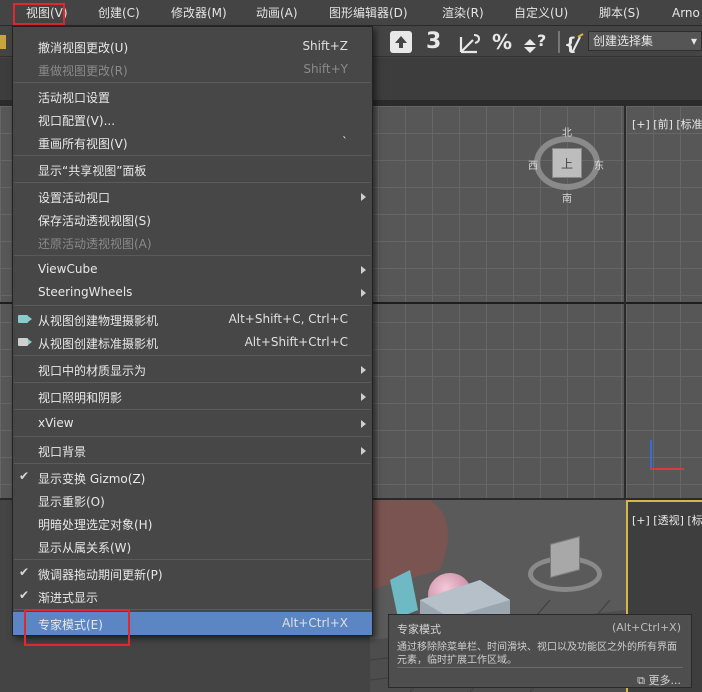 This screenshot has height=692, width=702. Describe the element at coordinates (192, 169) in the screenshot. I see `menu-item-shared-views-panel: 显示“共享视图”面板` at that location.